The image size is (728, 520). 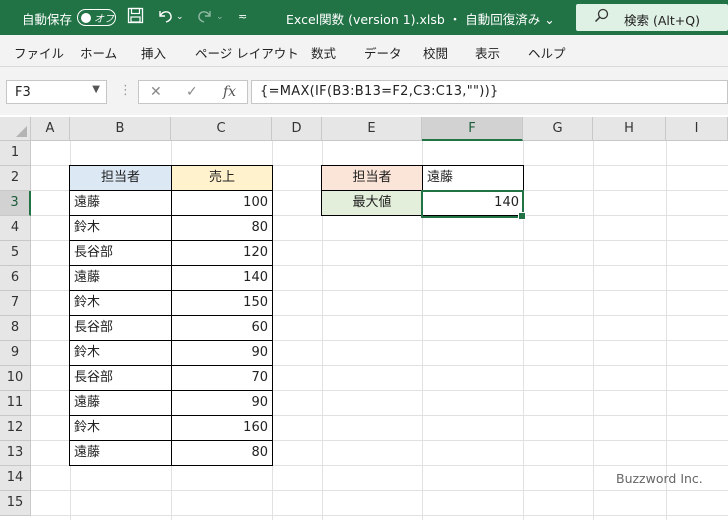 What do you see at coordinates (222, 428) in the screenshot?
I see `sales-cell: 160` at bounding box center [222, 428].